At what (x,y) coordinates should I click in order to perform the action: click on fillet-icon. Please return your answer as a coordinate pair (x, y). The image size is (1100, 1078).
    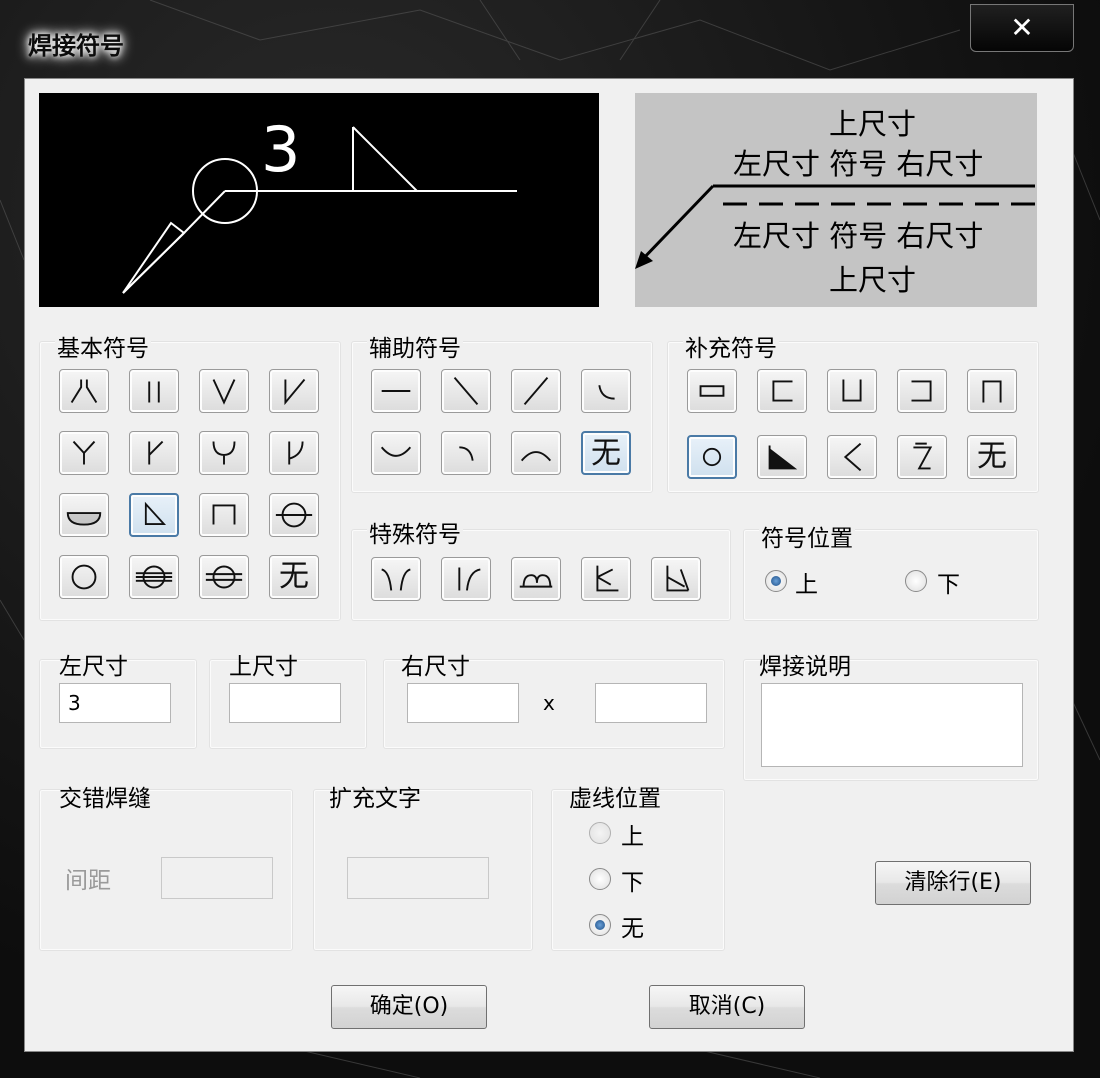
    Looking at the image, I should click on (155, 513).